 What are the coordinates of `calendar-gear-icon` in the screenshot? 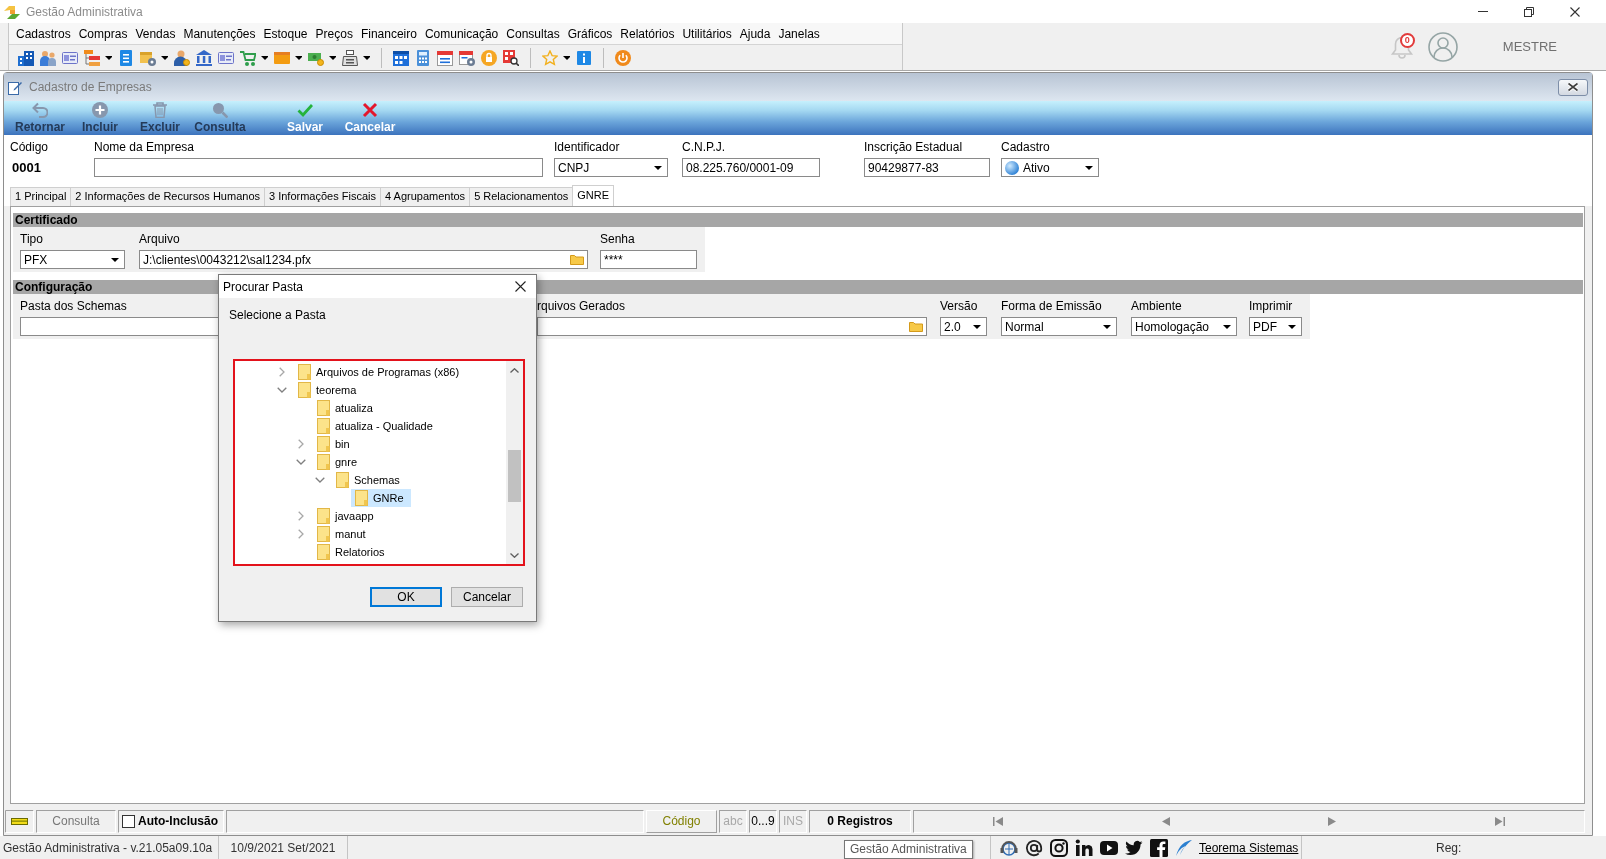 It's located at (467, 57).